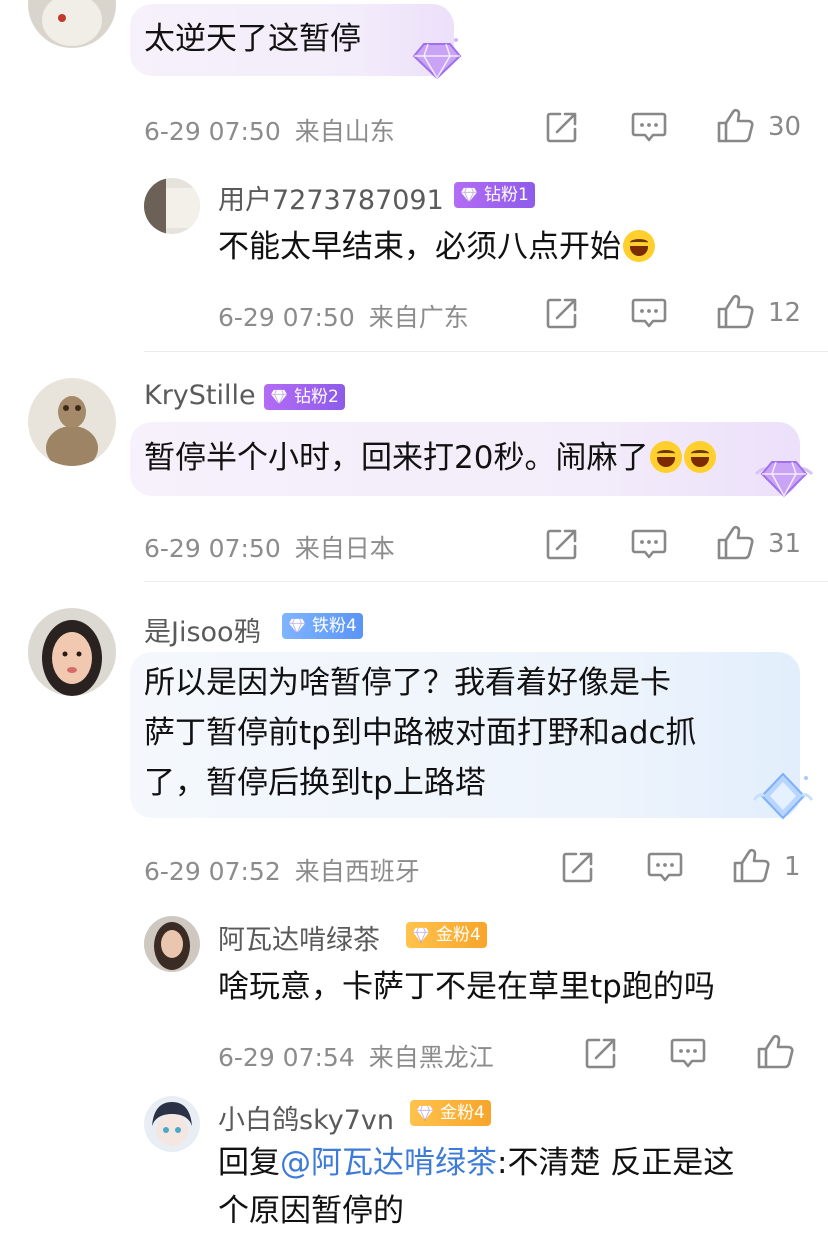  What do you see at coordinates (252, 39) in the screenshot?
I see `comment-text: 太逆天了这暂停` at bounding box center [252, 39].